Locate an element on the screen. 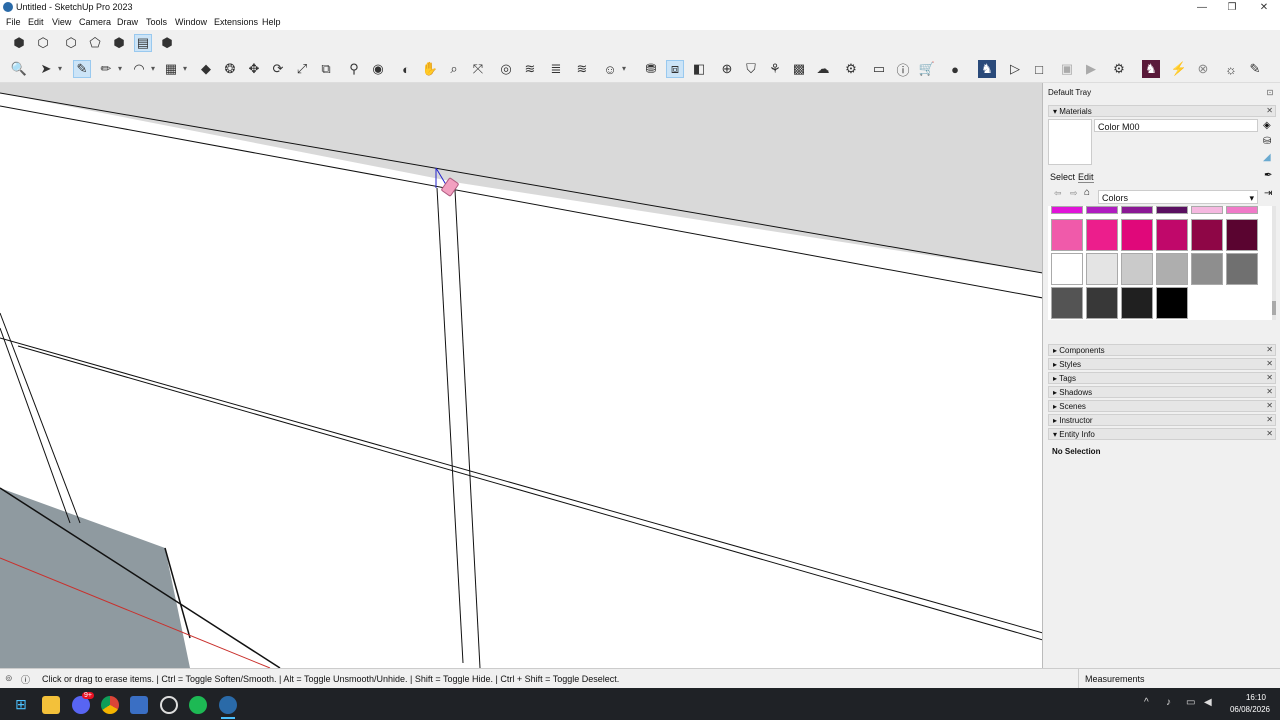 The image size is (1280, 720). brand-icon: ♞ is located at coordinates (987, 69).